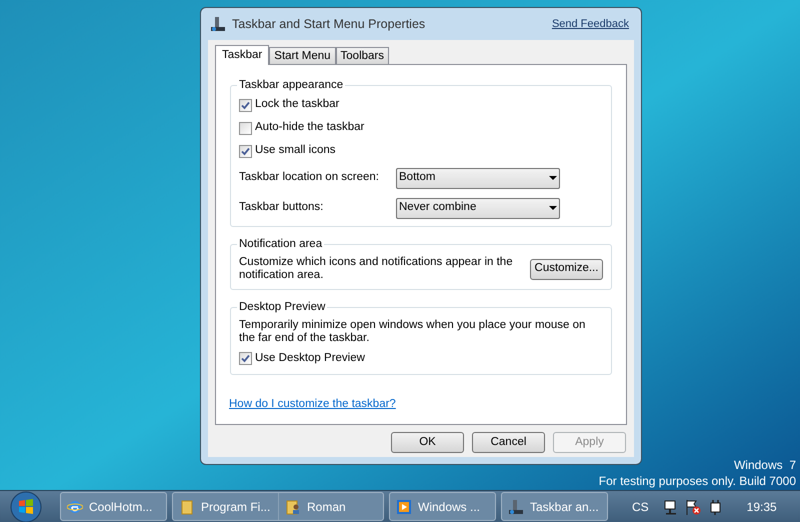 The width and height of the screenshot is (800, 522). Describe the element at coordinates (508, 442) in the screenshot. I see `dialog-button: Cancel` at that location.